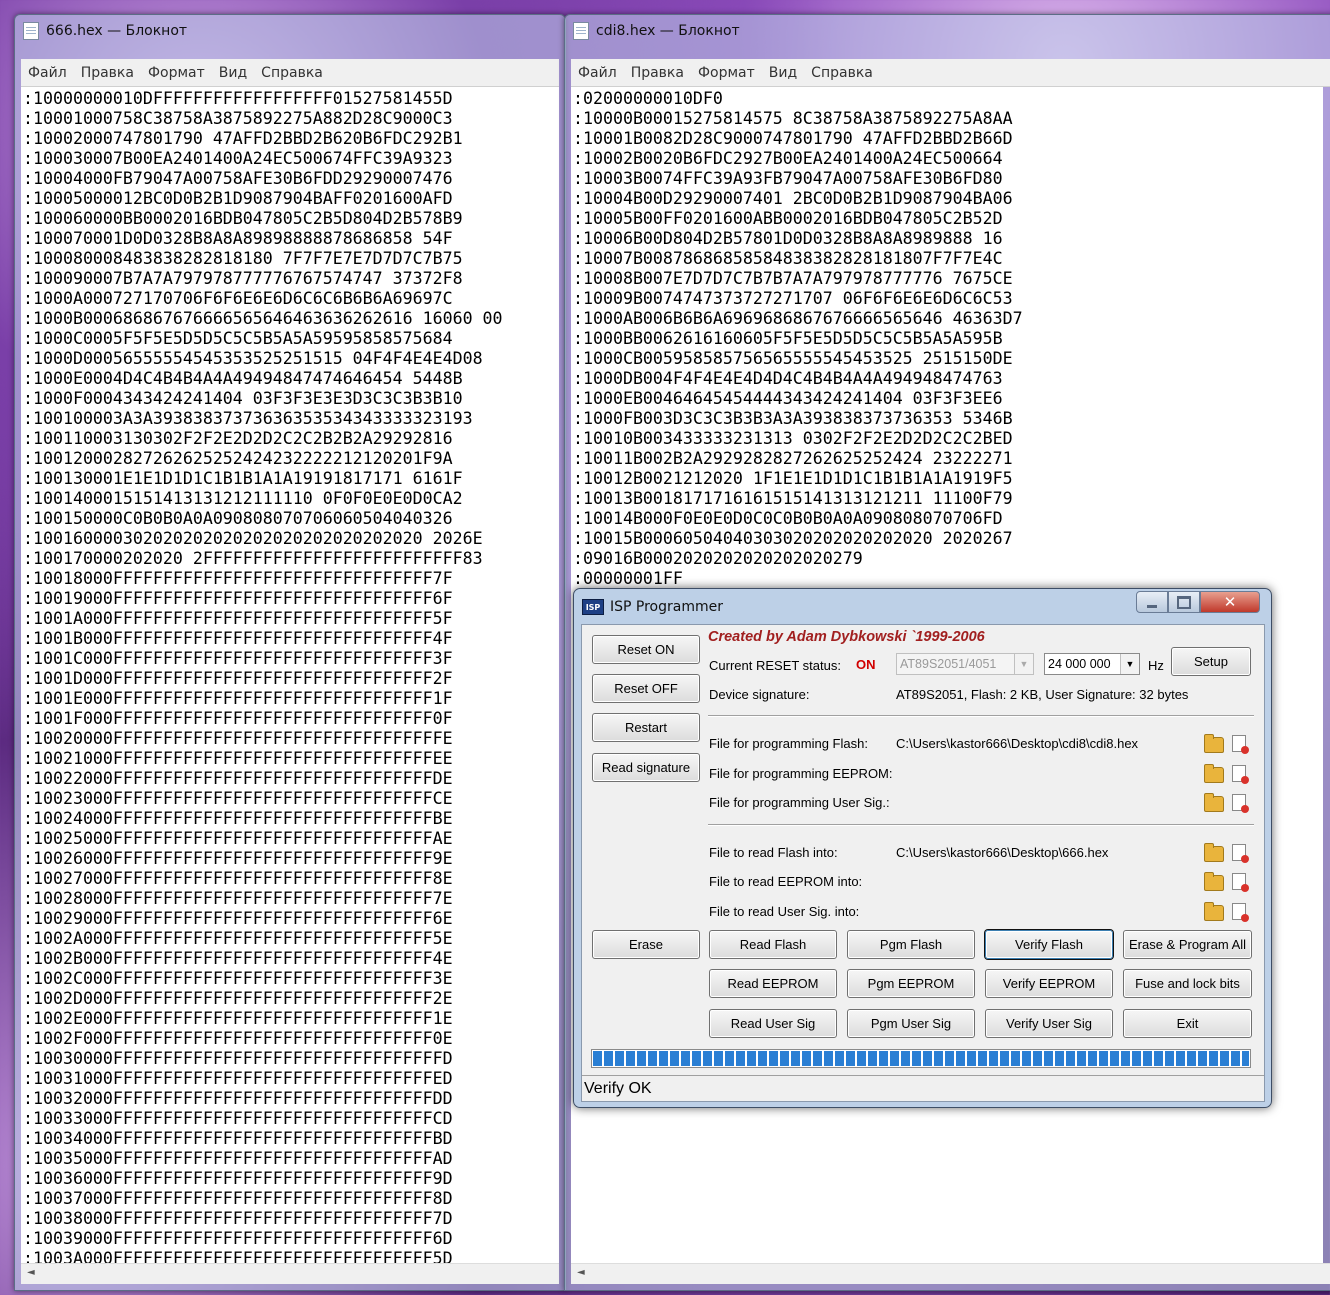 The width and height of the screenshot is (1330, 1295). I want to click on read-flash-button: Read Flash, so click(773, 944).